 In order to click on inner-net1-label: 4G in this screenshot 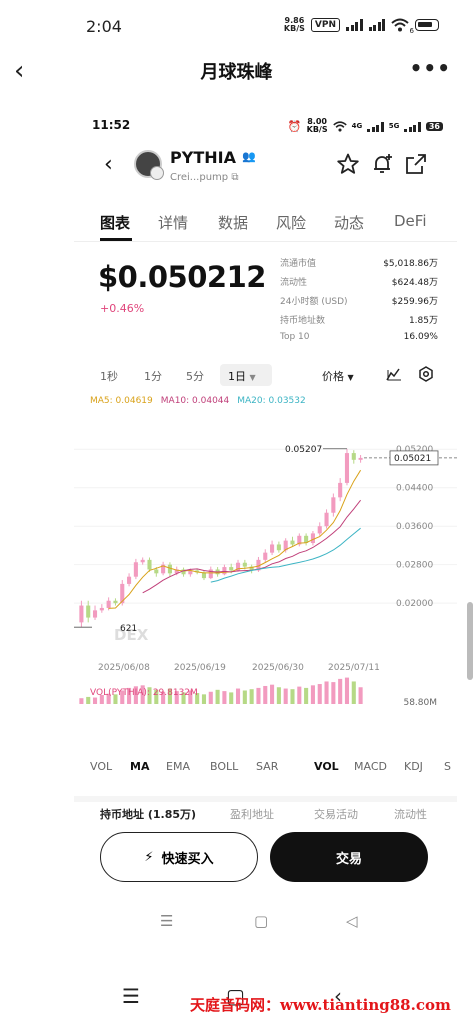, I will do `click(357, 126)`.